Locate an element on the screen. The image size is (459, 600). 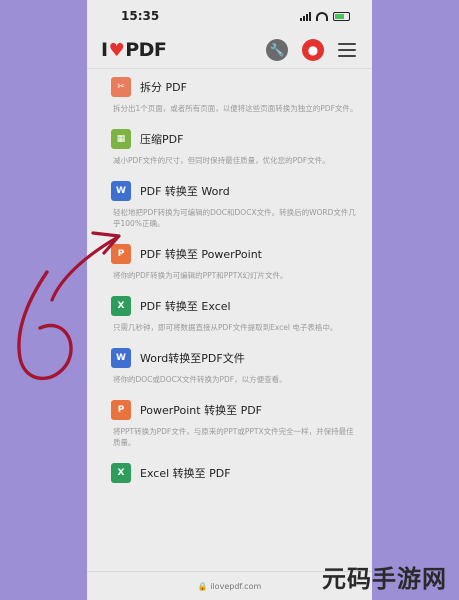
tool-name: PDF 转换至 Word is located at coordinates (185, 191).